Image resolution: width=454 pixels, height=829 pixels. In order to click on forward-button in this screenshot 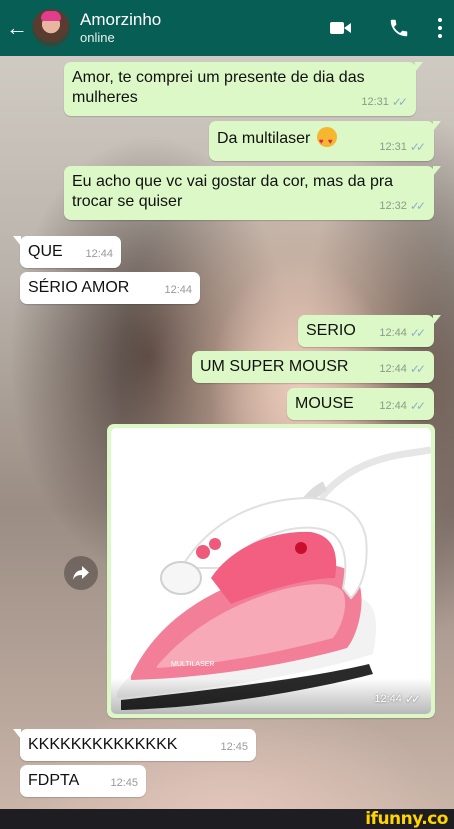, I will do `click(81, 573)`.